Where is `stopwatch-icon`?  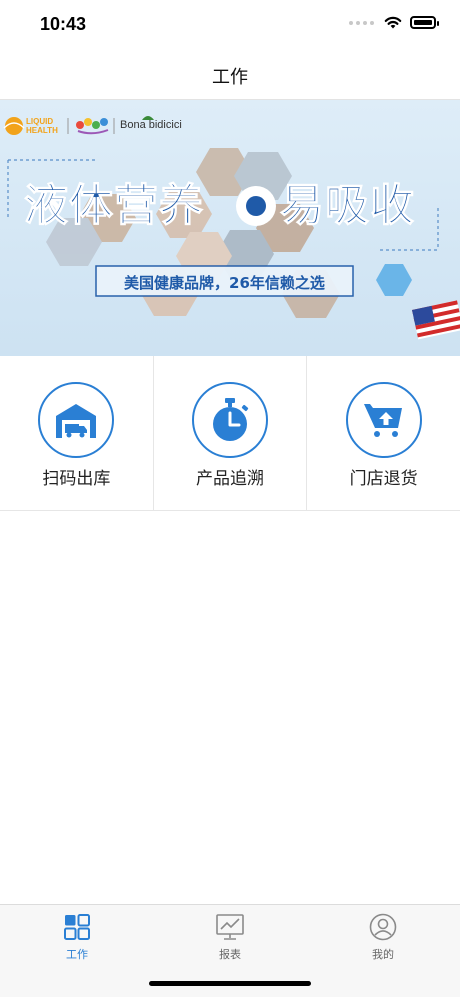 stopwatch-icon is located at coordinates (231, 419).